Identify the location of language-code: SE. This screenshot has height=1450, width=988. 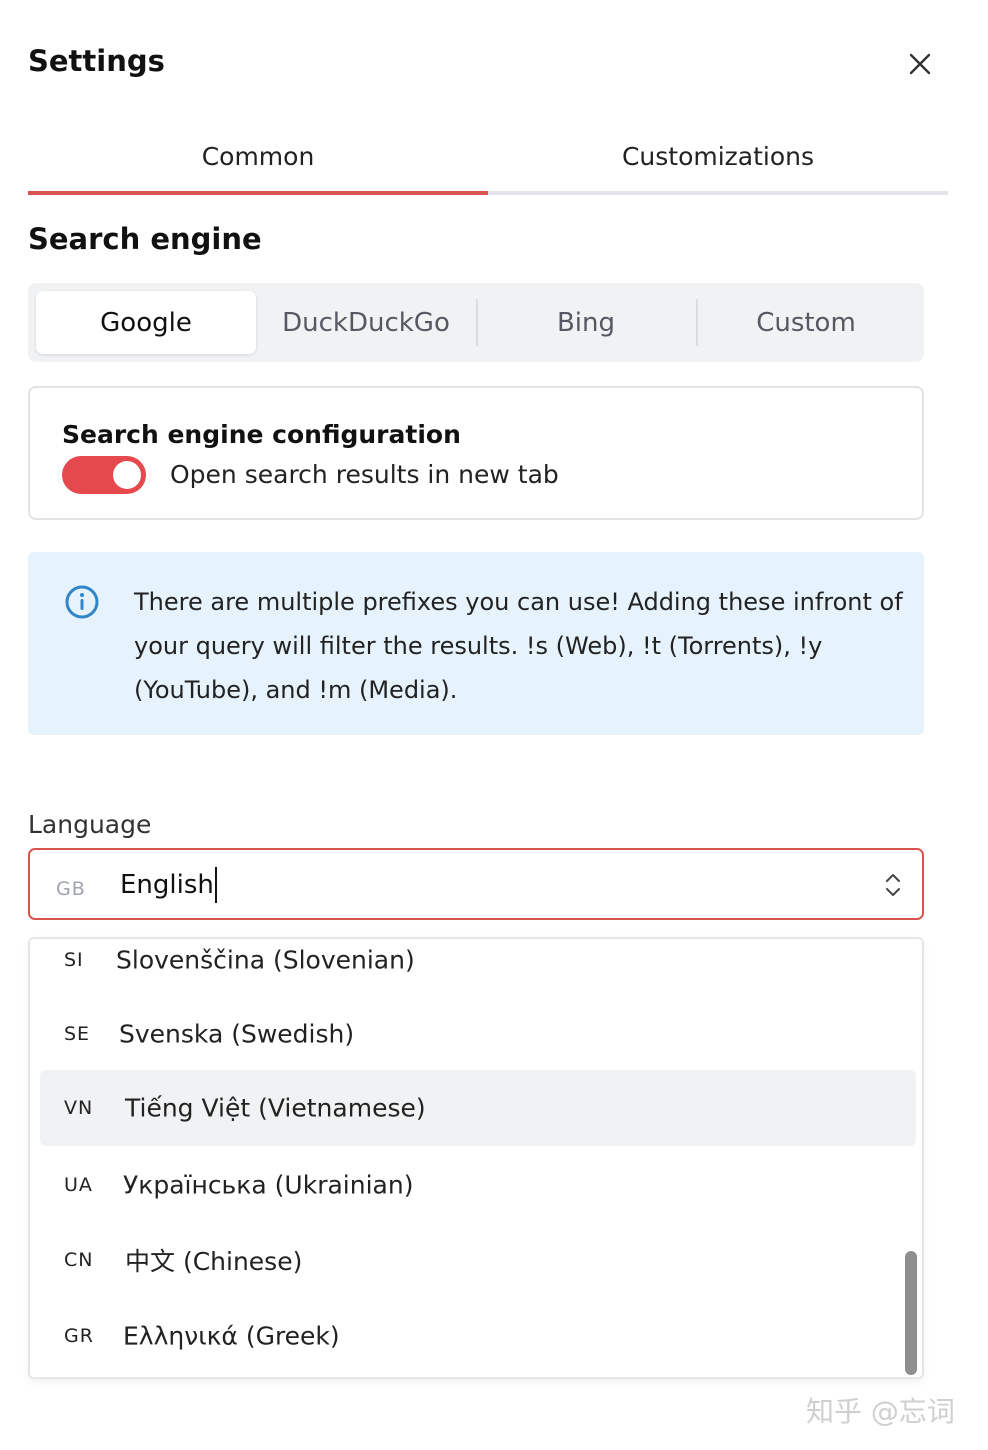
(77, 1034).